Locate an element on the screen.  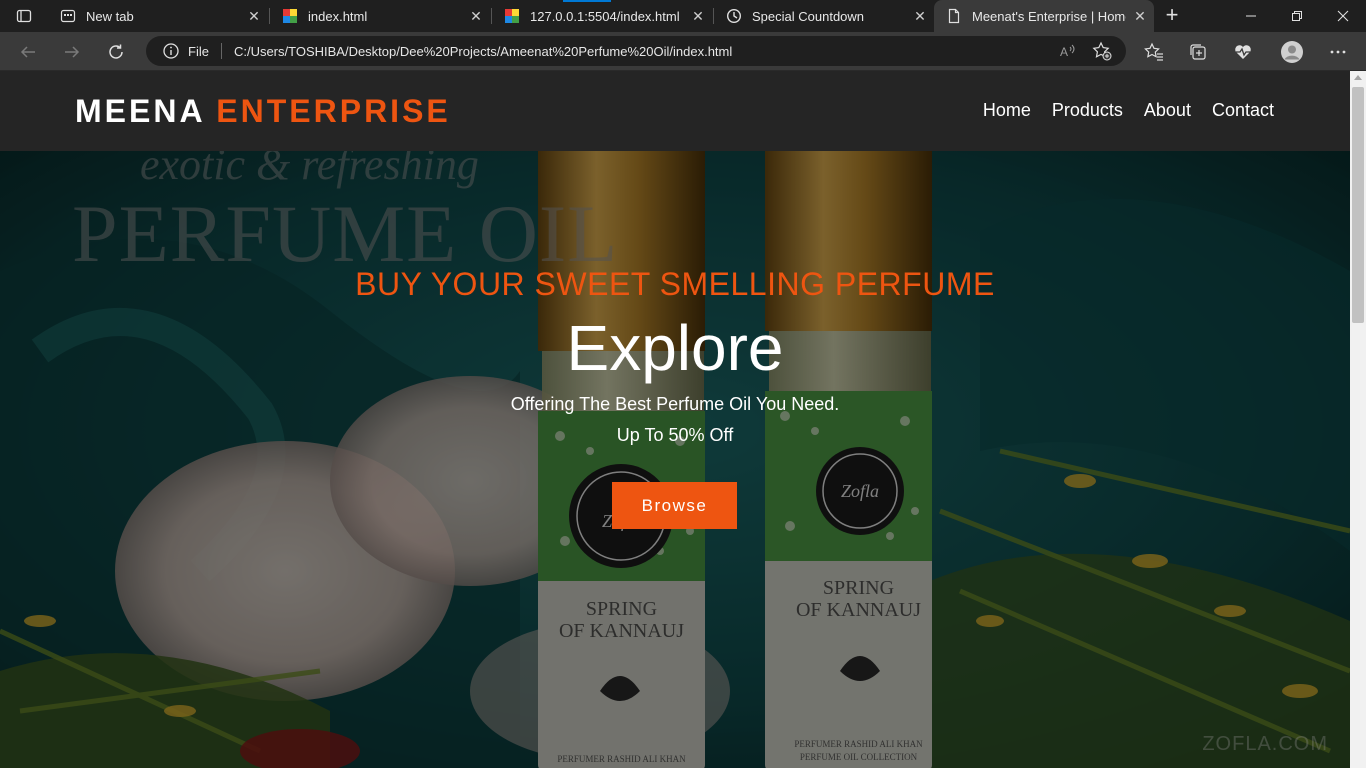
tab-special-countdown: Special Countdown ✕ is located at coordinates (824, 16).